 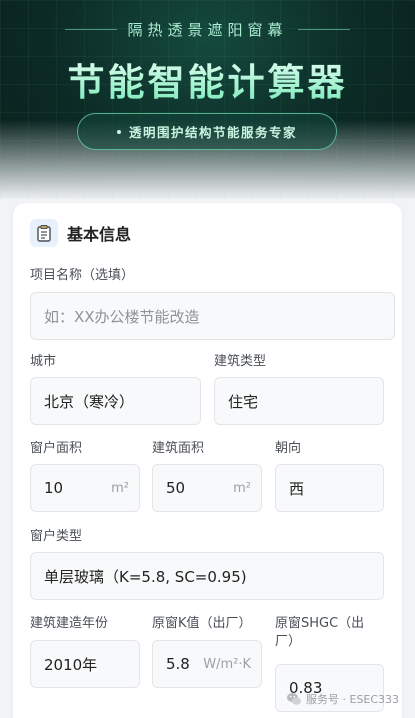 What do you see at coordinates (89, 401) in the screenshot?
I see `city-value: 北京（寒冷）` at bounding box center [89, 401].